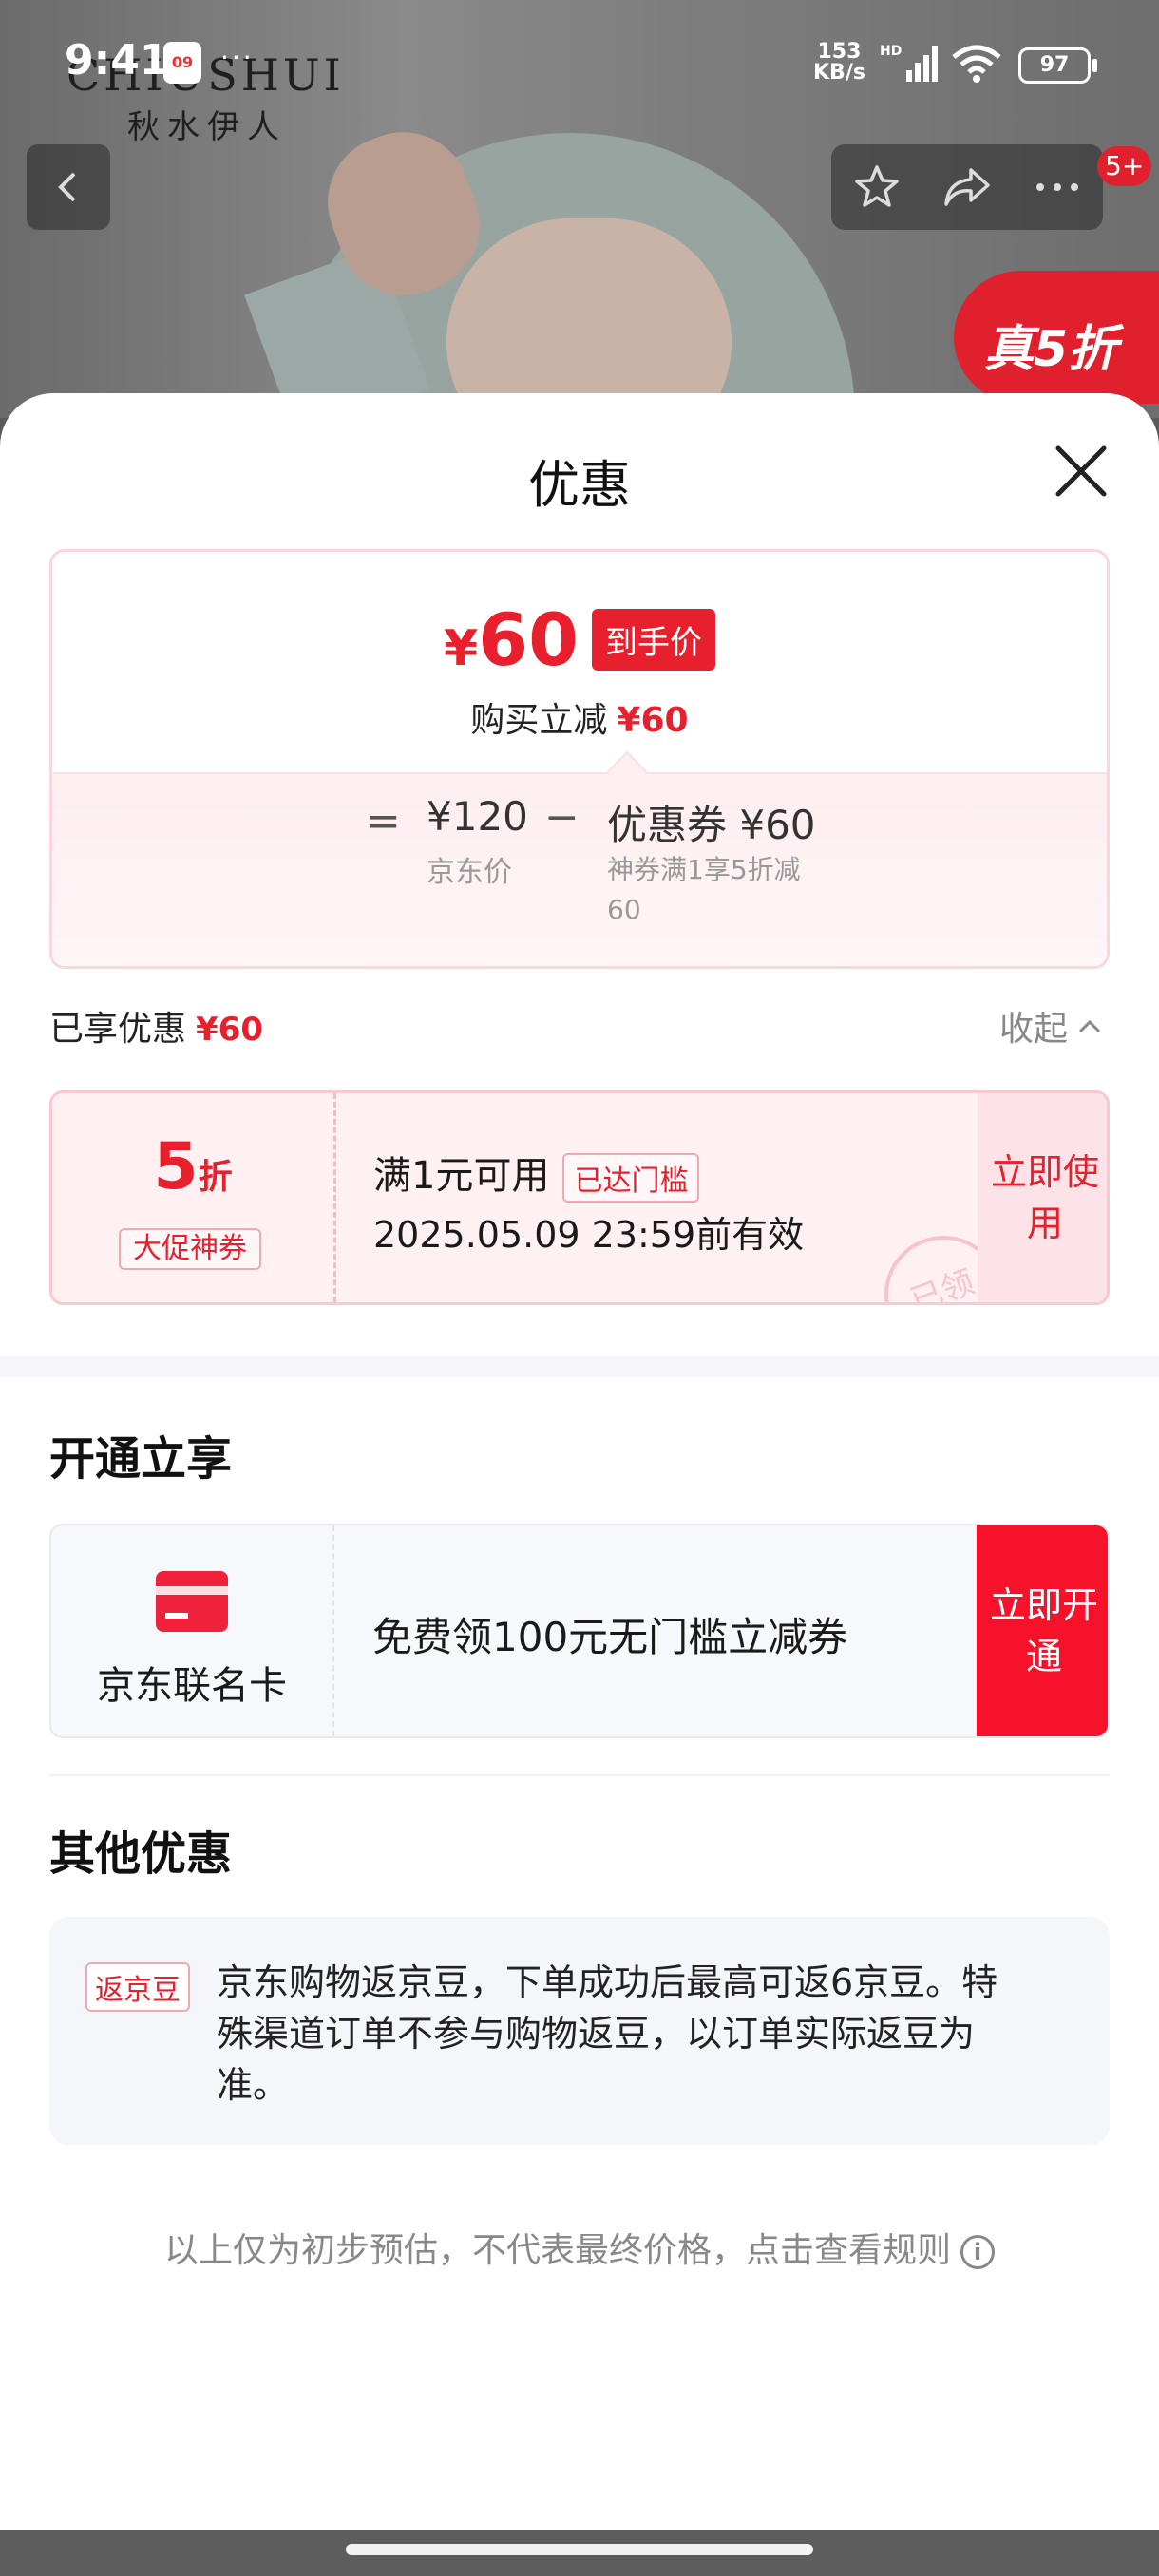 The image size is (1159, 2576). I want to click on coupon-condition: 满1元可用 已达门槛, so click(536, 1174).